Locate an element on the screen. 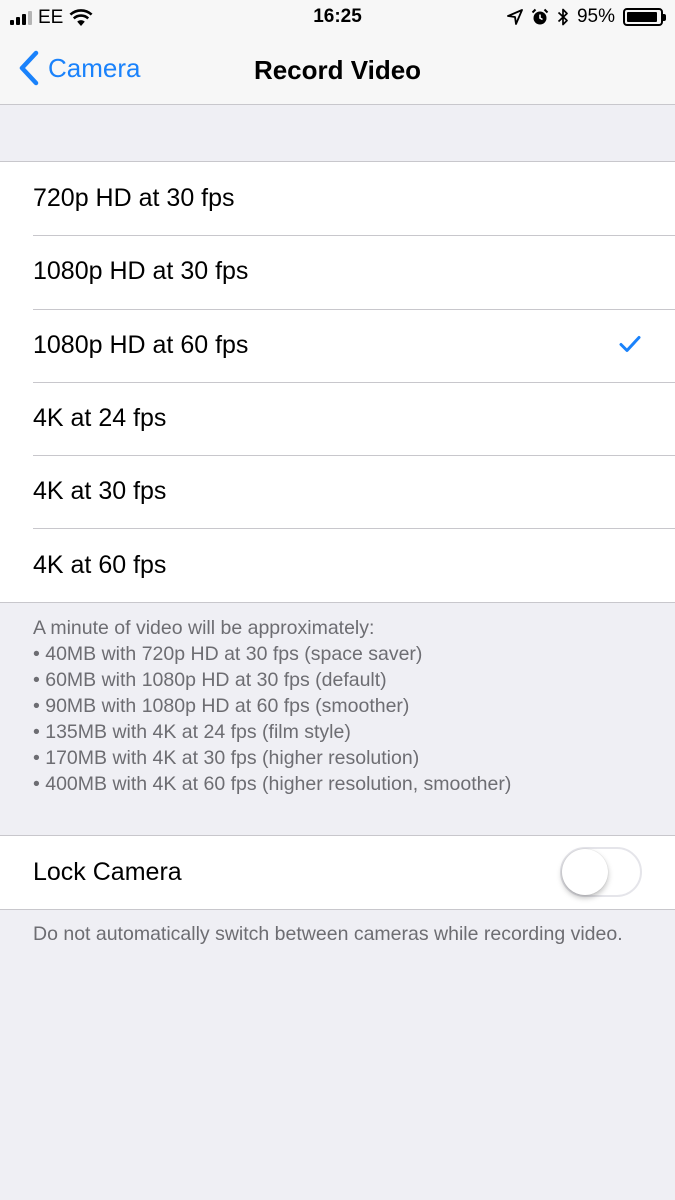 This screenshot has width=675, height=1200. option-label: 1080p HD at 30 fps is located at coordinates (141, 271).